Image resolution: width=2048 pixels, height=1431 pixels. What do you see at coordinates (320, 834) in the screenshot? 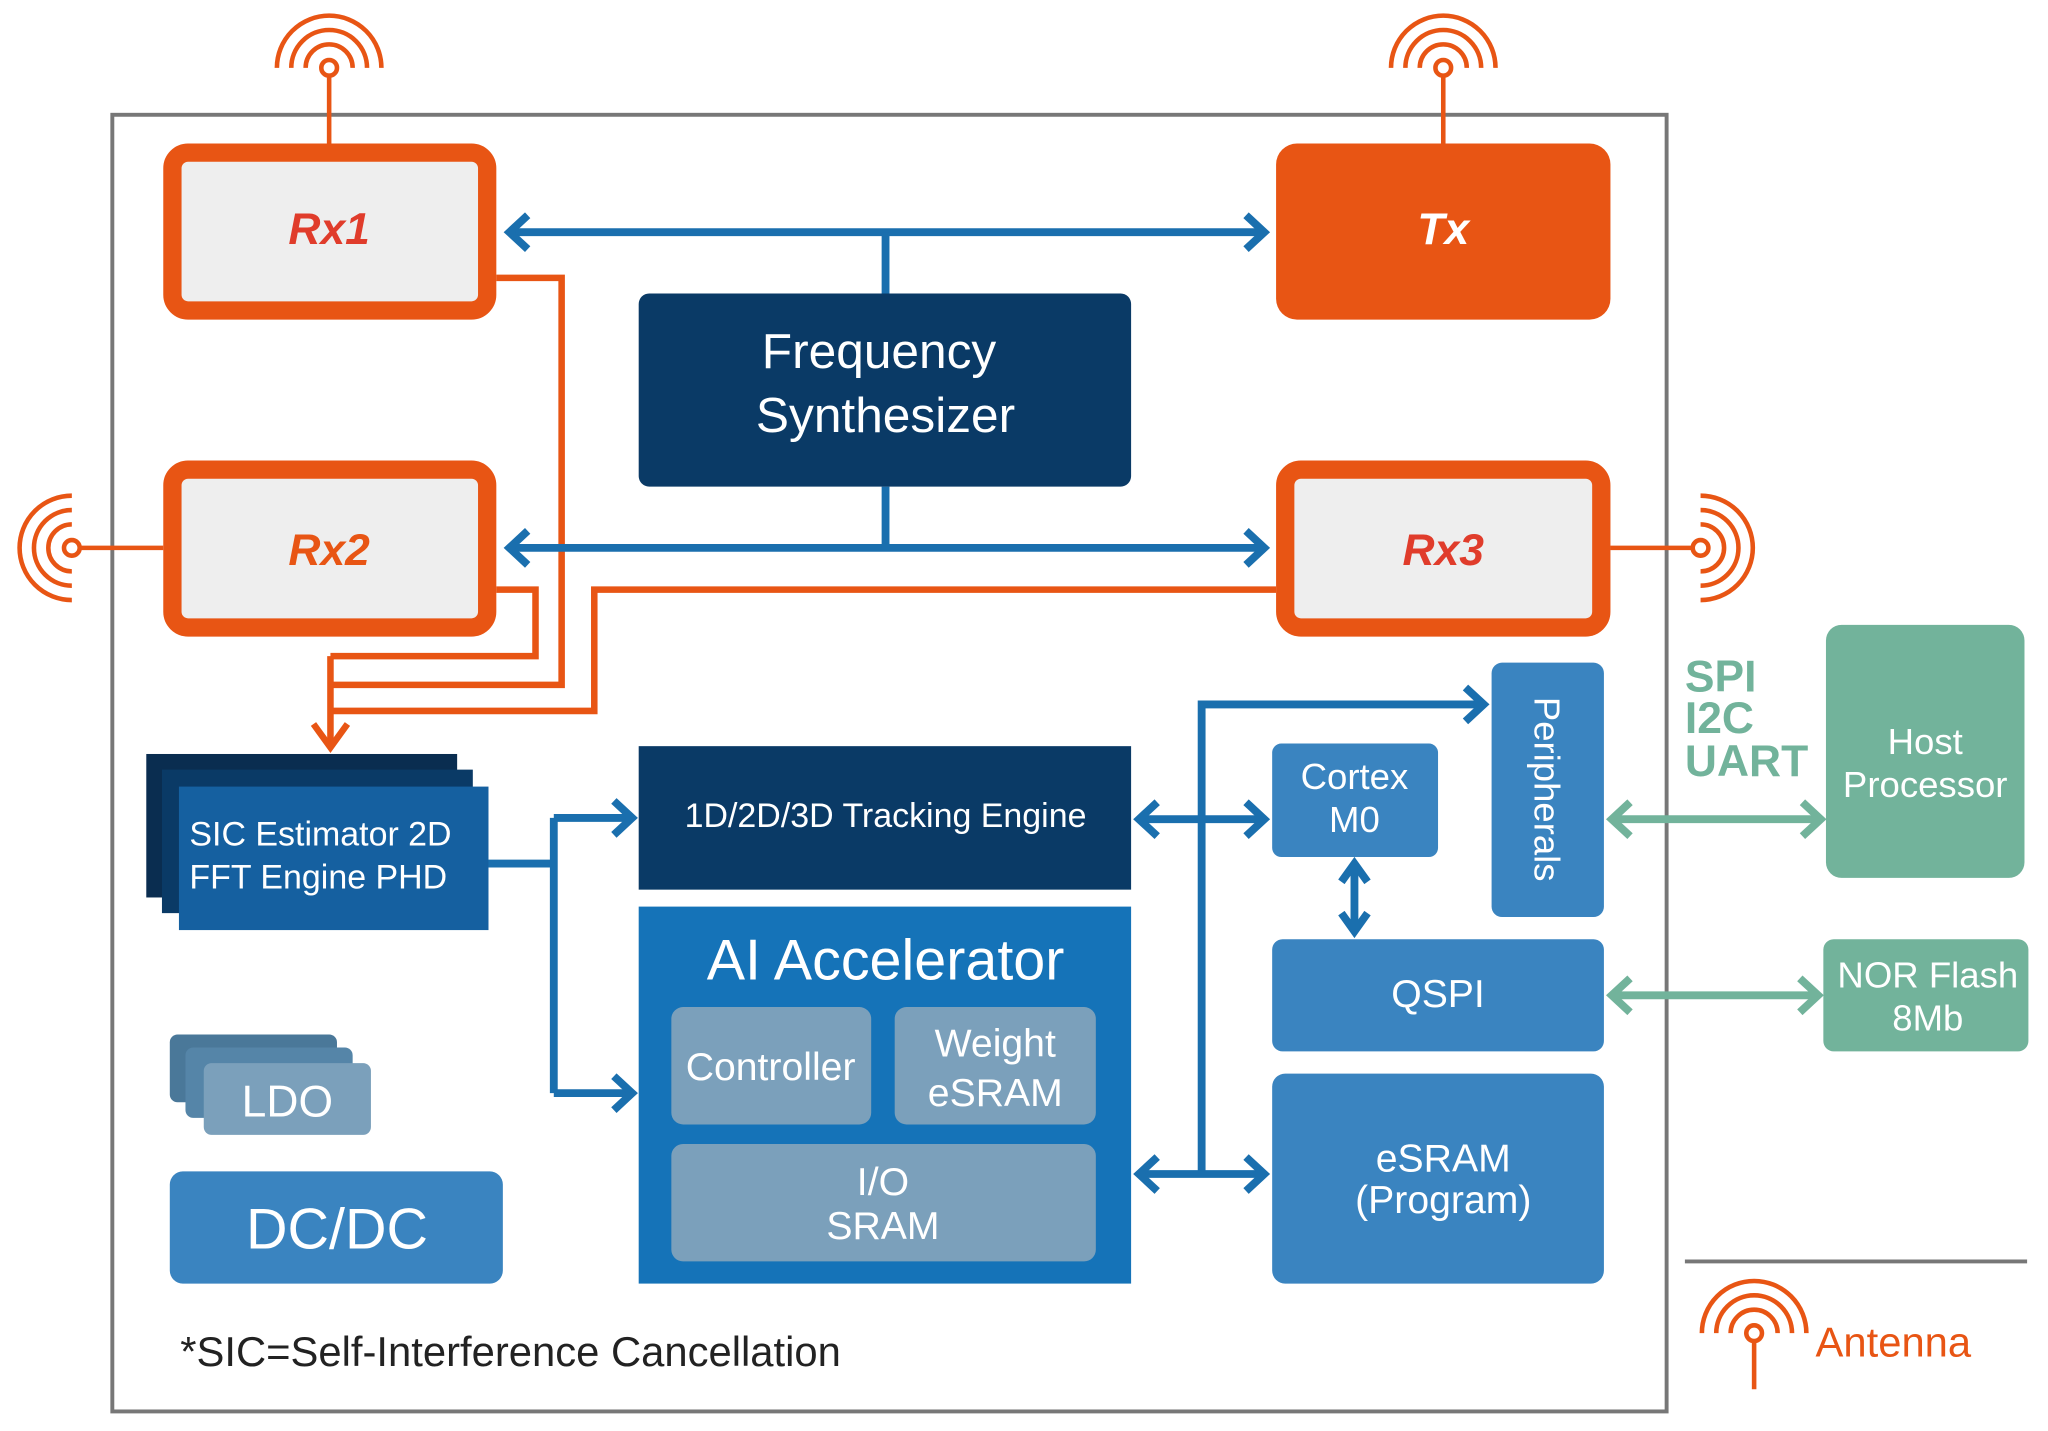
I see `sic-label-1: SIC Estimator 2D` at bounding box center [320, 834].